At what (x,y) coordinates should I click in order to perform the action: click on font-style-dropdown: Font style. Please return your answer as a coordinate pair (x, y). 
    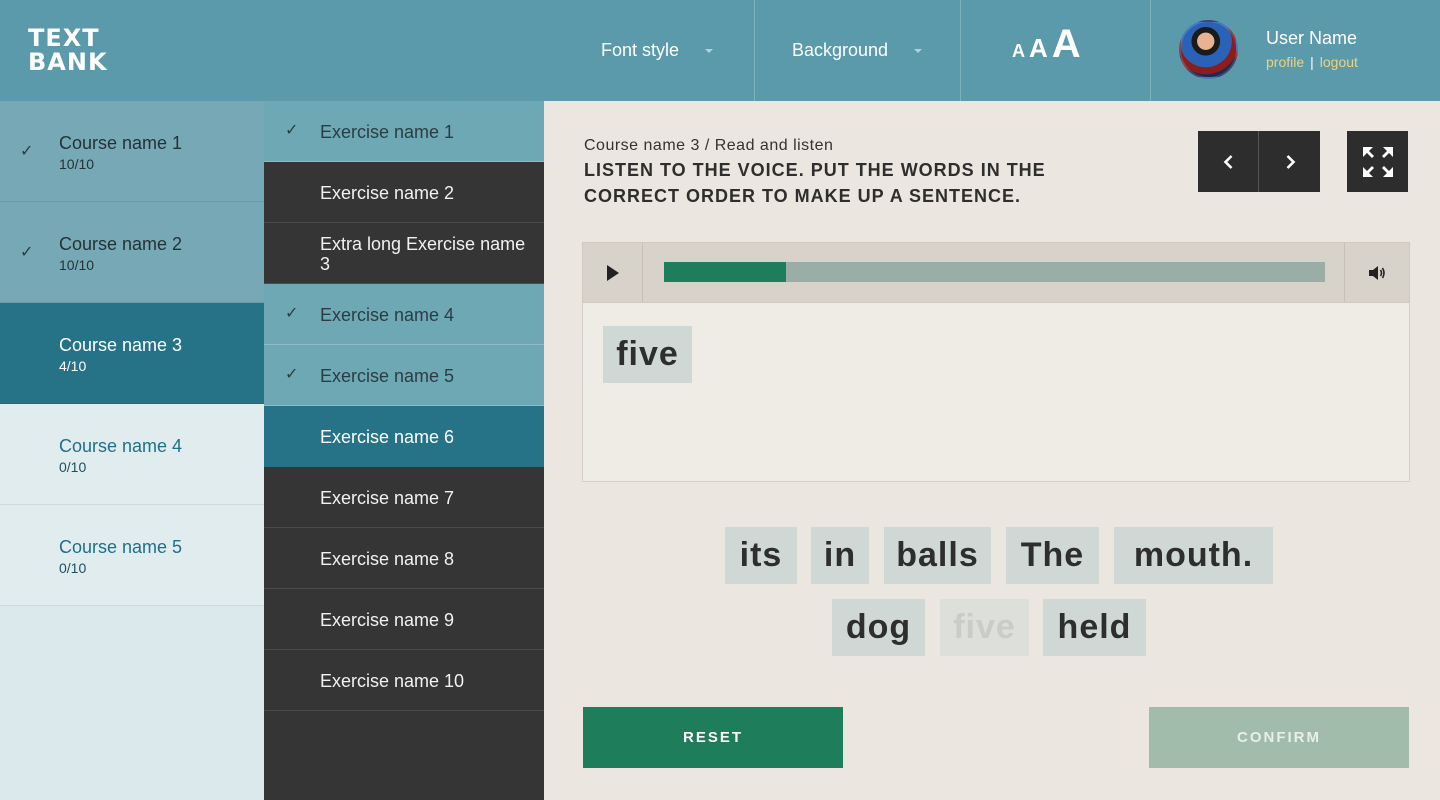
    Looking at the image, I should click on (657, 50).